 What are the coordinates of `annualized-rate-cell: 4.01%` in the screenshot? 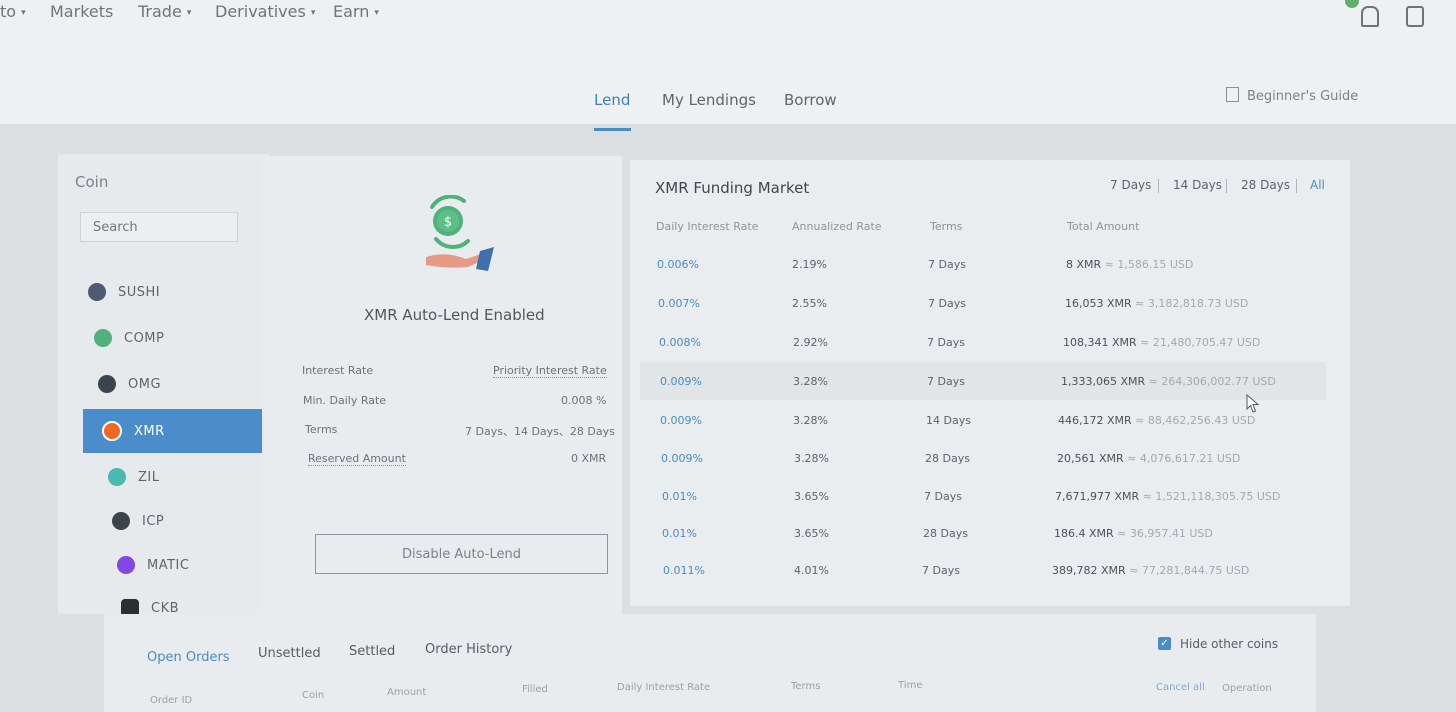 It's located at (811, 570).